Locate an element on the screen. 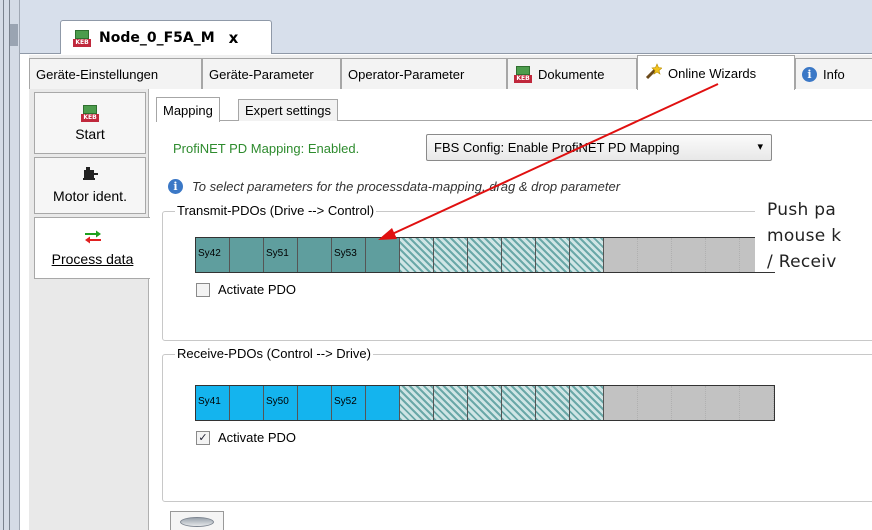 This screenshot has width=872, height=530. trash-bin-icon is located at coordinates (197, 520).